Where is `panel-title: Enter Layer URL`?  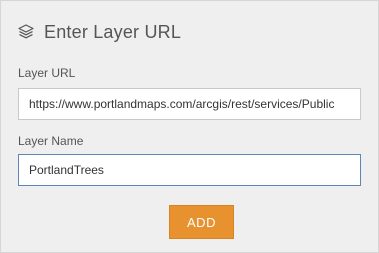
panel-title: Enter Layer URL is located at coordinates (113, 31).